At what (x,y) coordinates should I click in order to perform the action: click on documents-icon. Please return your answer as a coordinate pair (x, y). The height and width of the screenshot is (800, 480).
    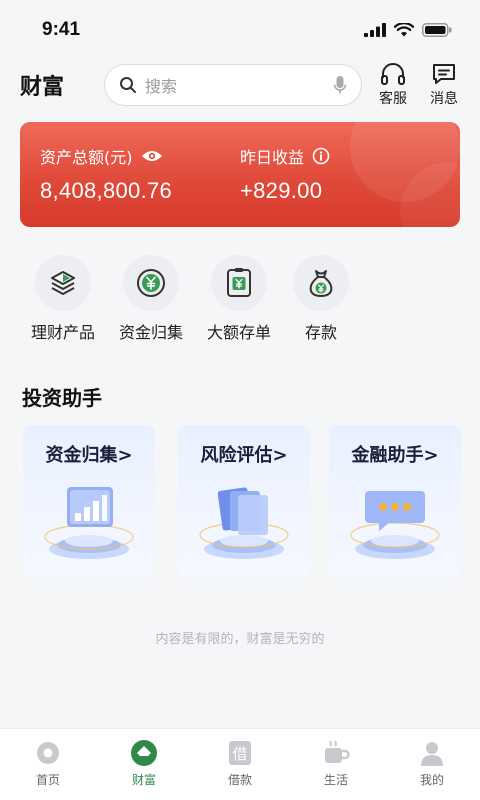
    Looking at the image, I should click on (244, 523).